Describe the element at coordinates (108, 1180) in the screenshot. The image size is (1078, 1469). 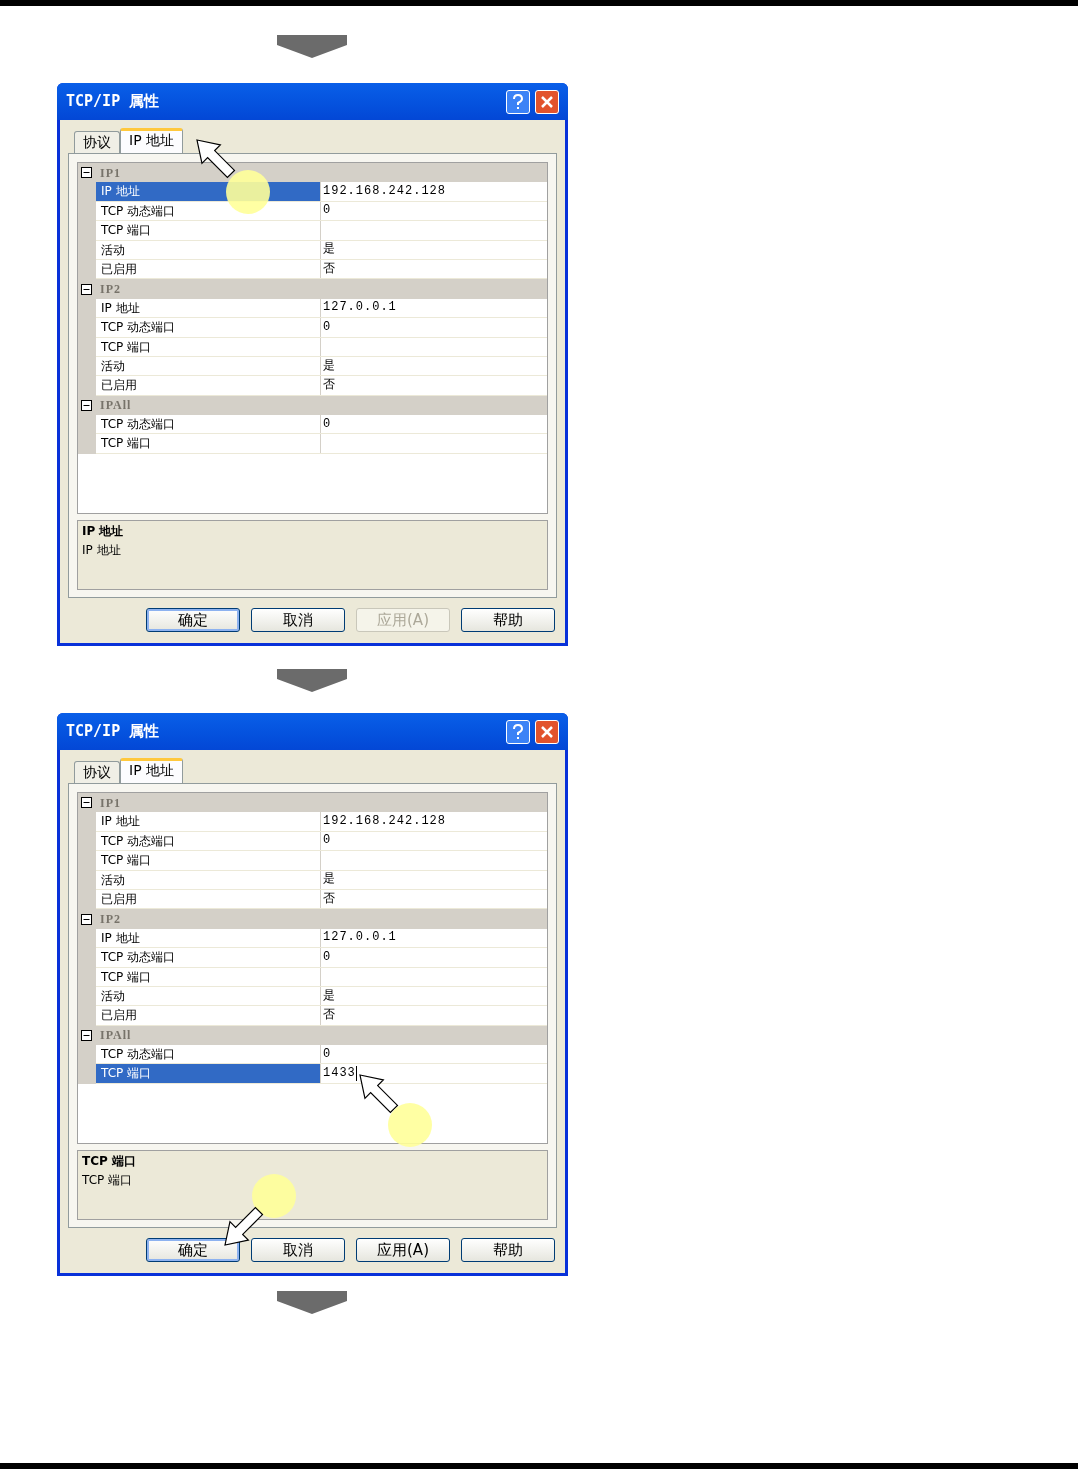
I see `description-text: TCP 端口` at that location.